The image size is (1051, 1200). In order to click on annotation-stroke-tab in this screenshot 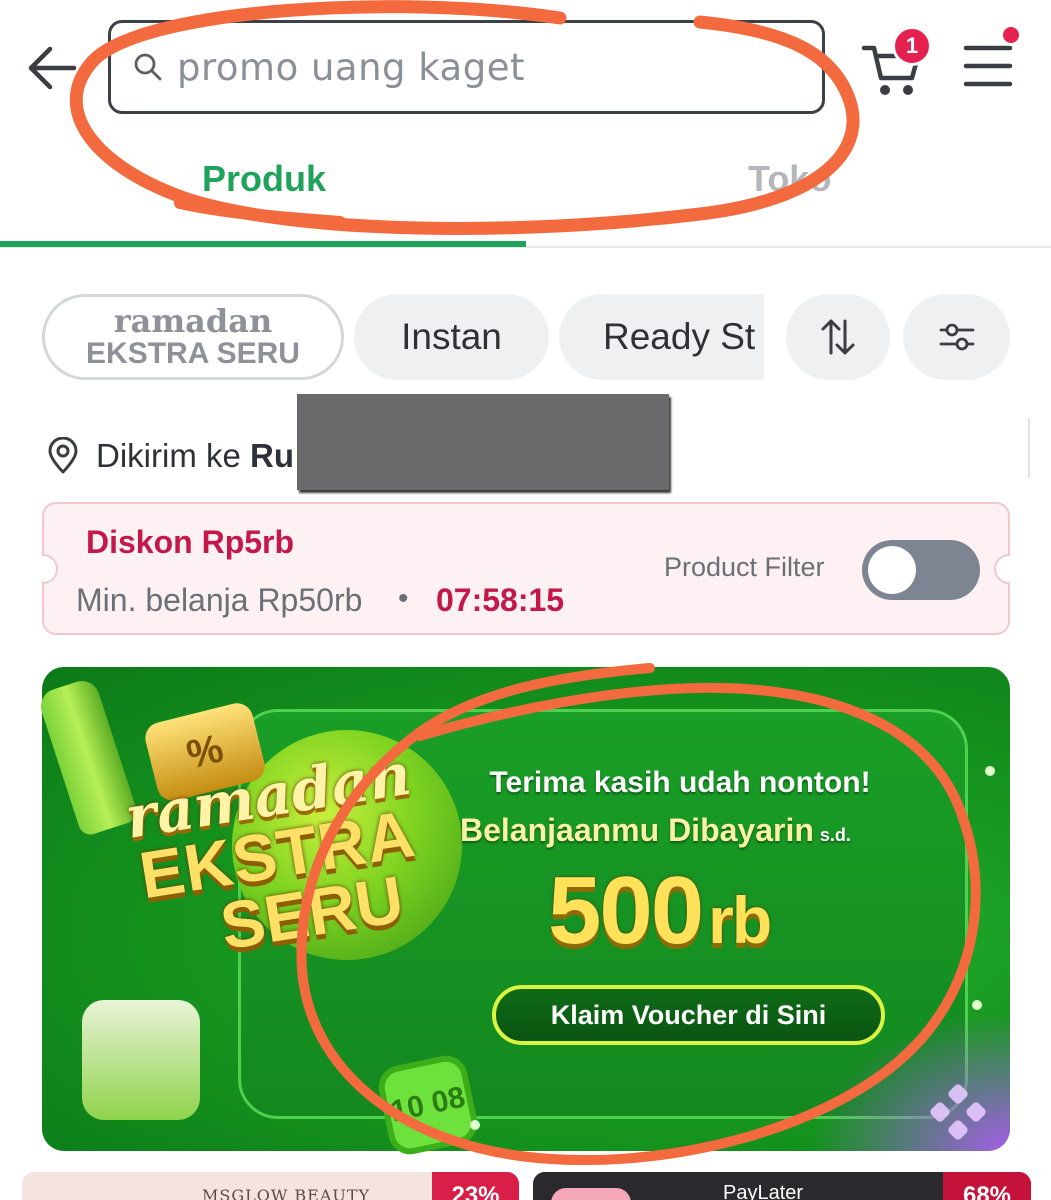, I will do `click(260, 212)`.